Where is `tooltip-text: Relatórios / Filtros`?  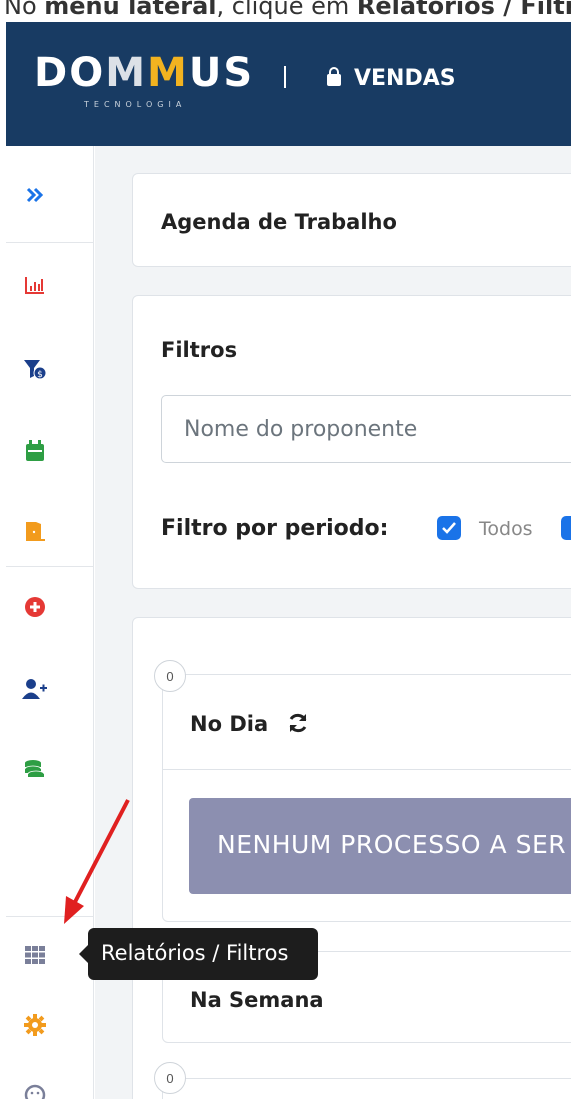 tooltip-text: Relatórios / Filtros is located at coordinates (195, 953).